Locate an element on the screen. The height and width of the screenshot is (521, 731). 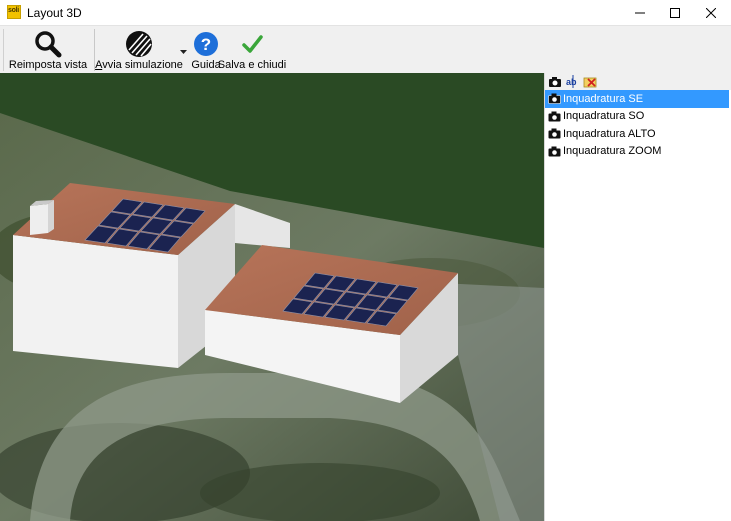
help-button: ? Guida is located at coordinates (206, 50).